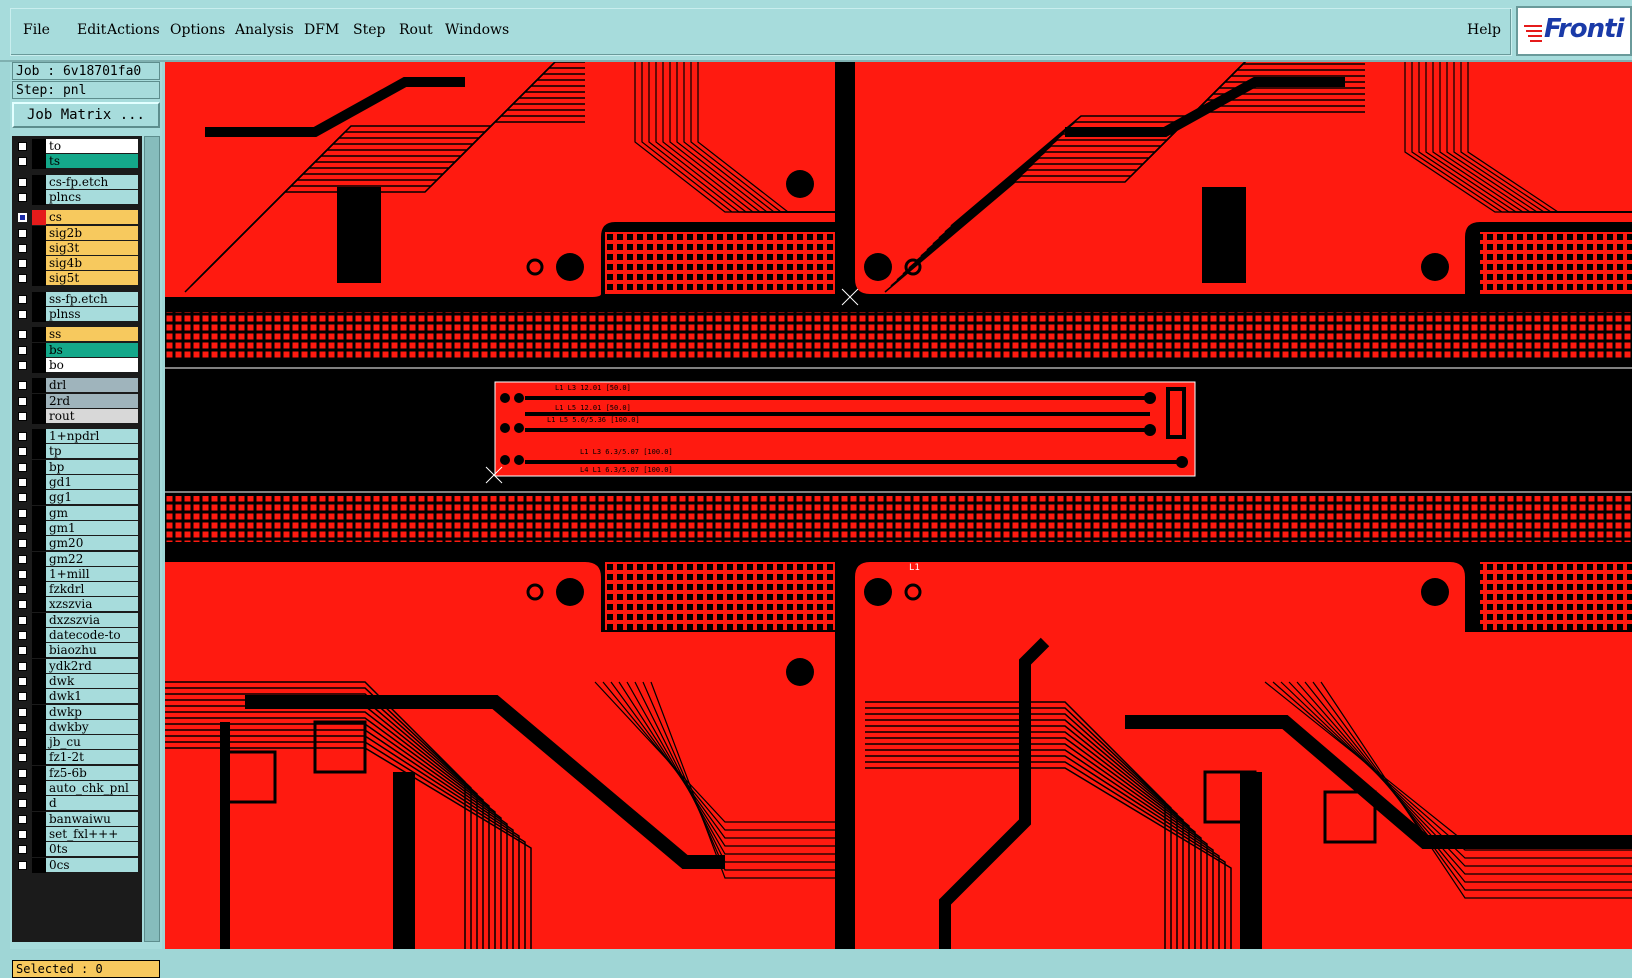  What do you see at coordinates (77, 350) in the screenshot?
I see `layer-row-bs: bs` at bounding box center [77, 350].